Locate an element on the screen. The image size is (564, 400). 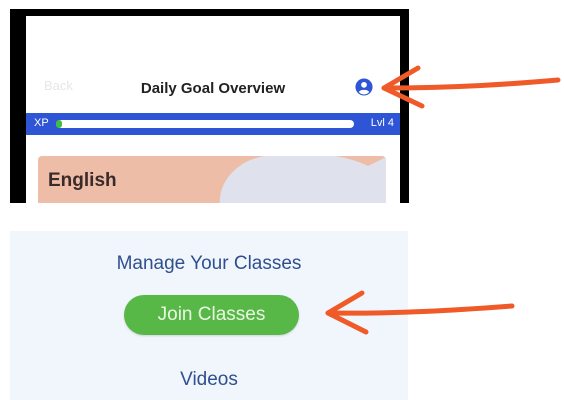
arrow-annotation-join is located at coordinates (420, 312).